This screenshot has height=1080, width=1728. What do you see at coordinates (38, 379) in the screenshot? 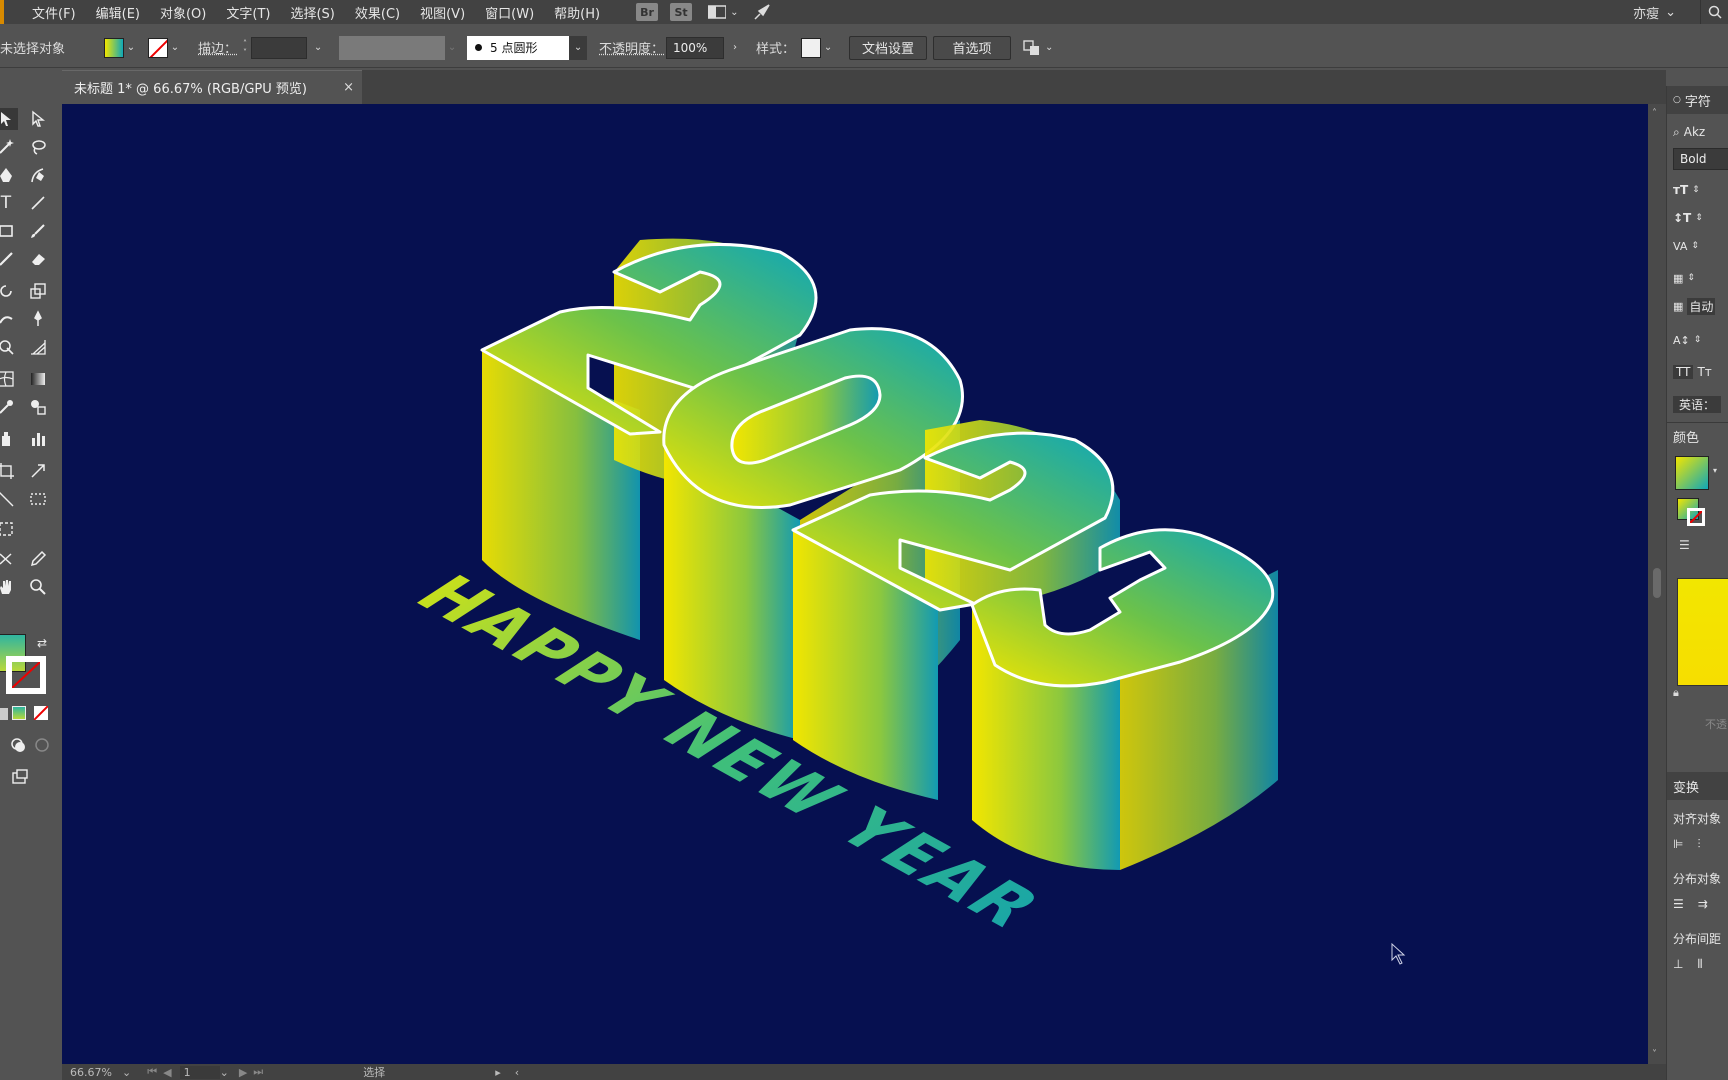
I see `gradient-tool-icon` at bounding box center [38, 379].